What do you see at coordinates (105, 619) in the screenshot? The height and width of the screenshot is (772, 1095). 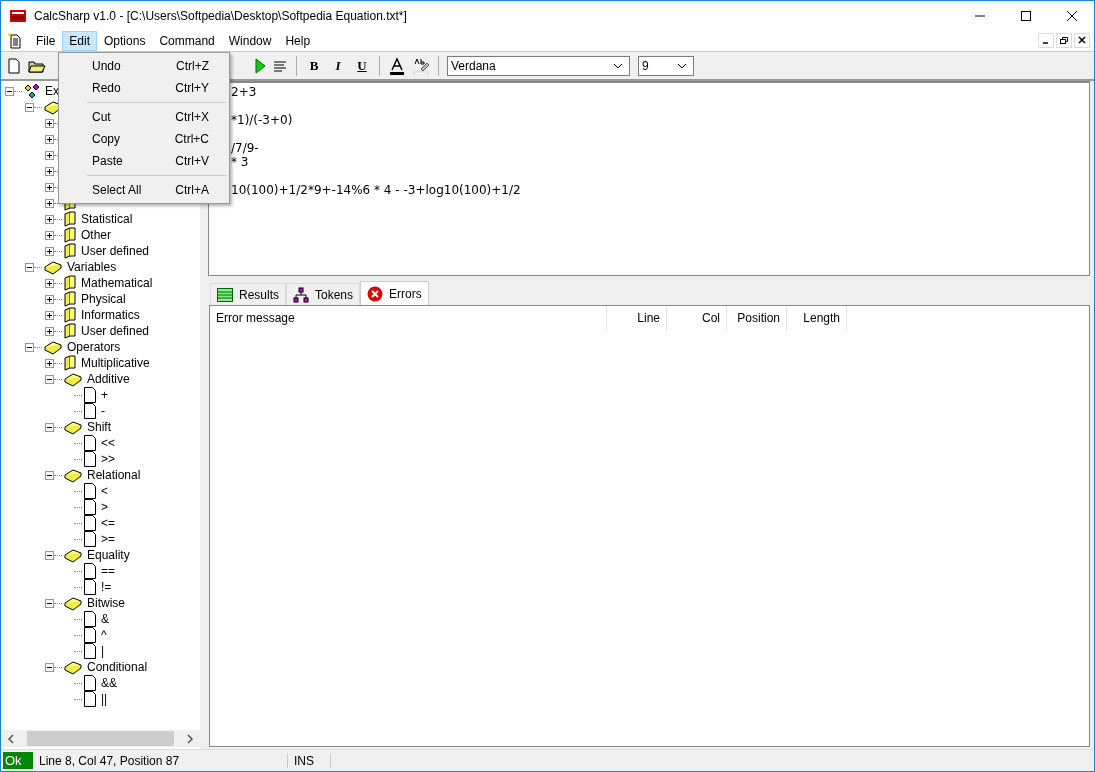 I see `tree-item: &` at bounding box center [105, 619].